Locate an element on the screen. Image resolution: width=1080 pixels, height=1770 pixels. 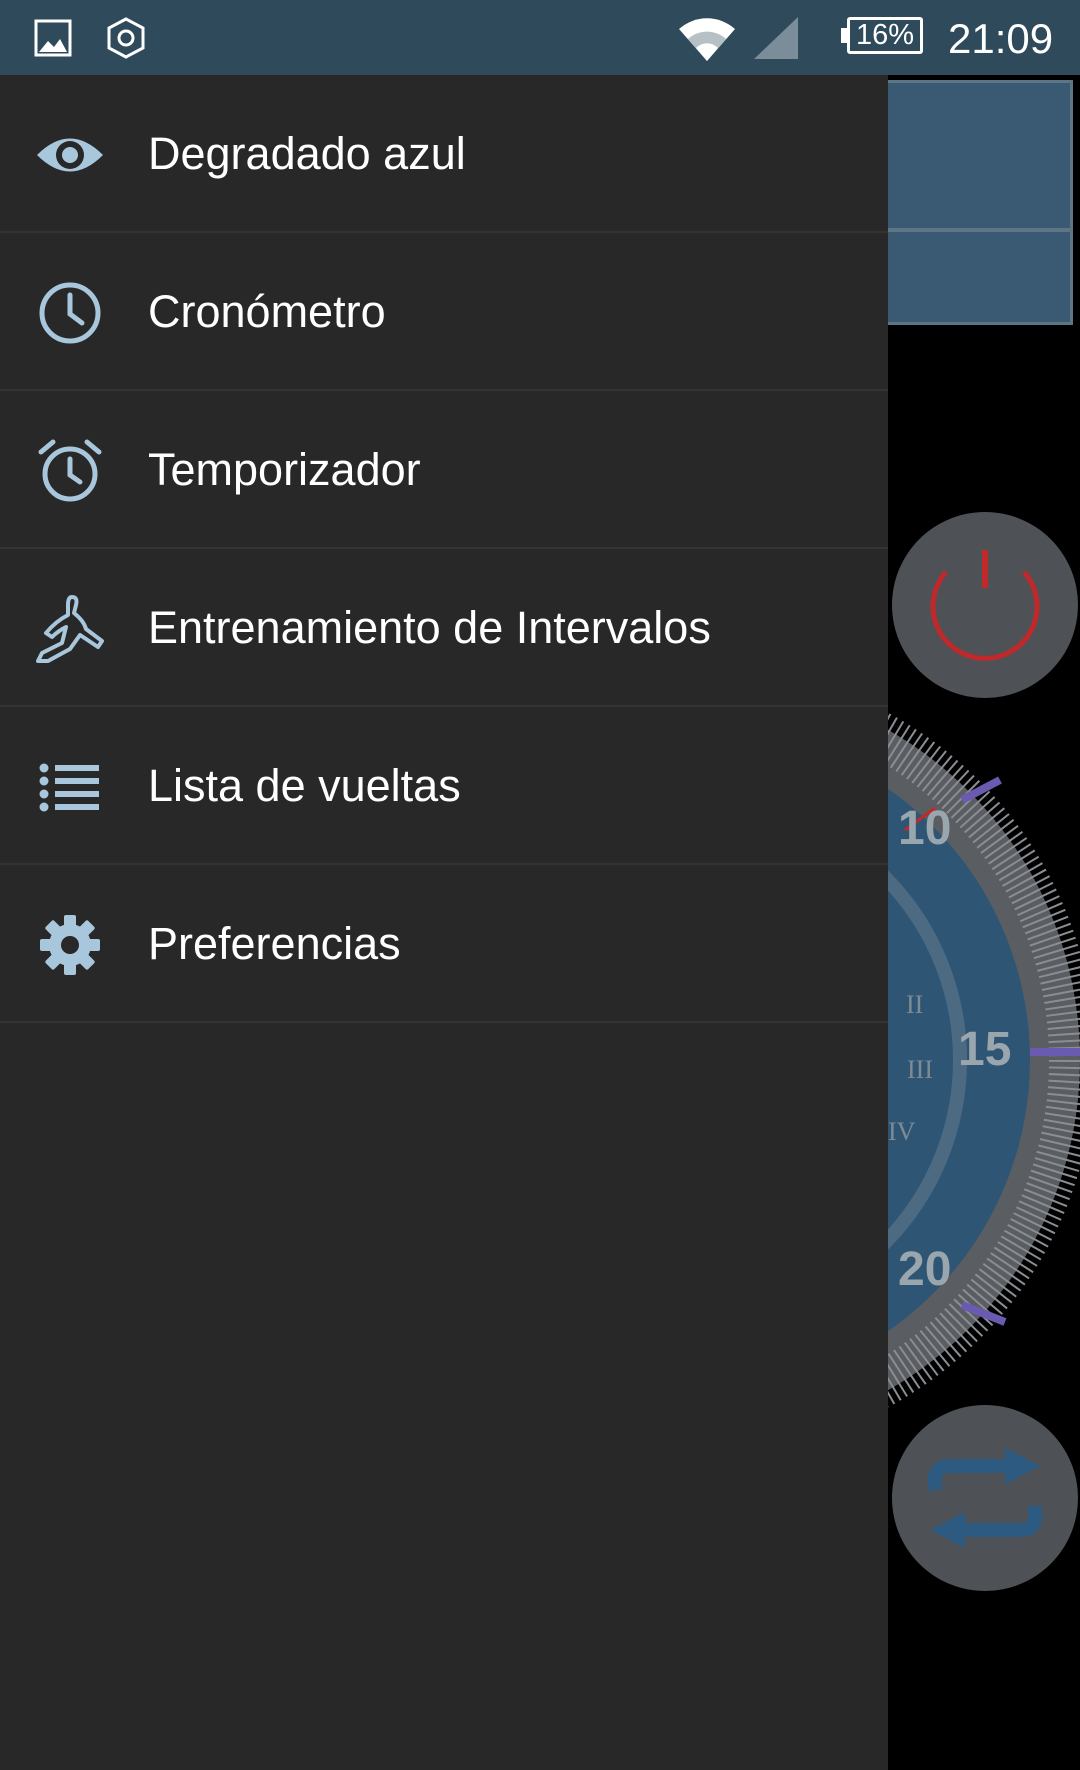
dial-roman: IV is located at coordinates (902, 1131).